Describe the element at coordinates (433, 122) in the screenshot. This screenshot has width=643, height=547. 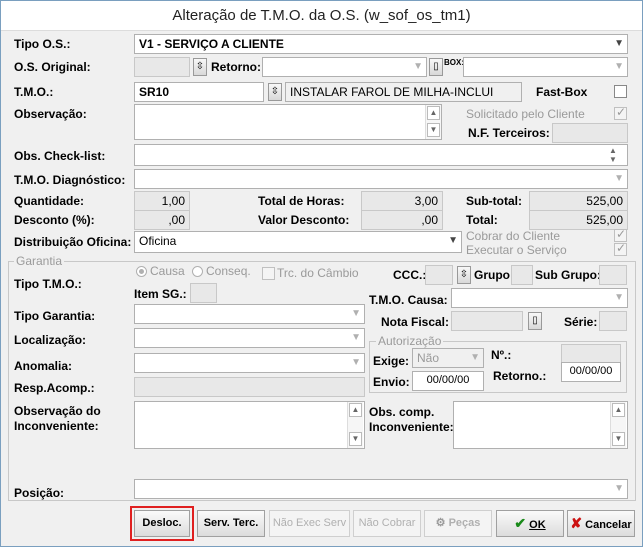
I see `observacao-scrollbar: ▲ ▼` at that location.